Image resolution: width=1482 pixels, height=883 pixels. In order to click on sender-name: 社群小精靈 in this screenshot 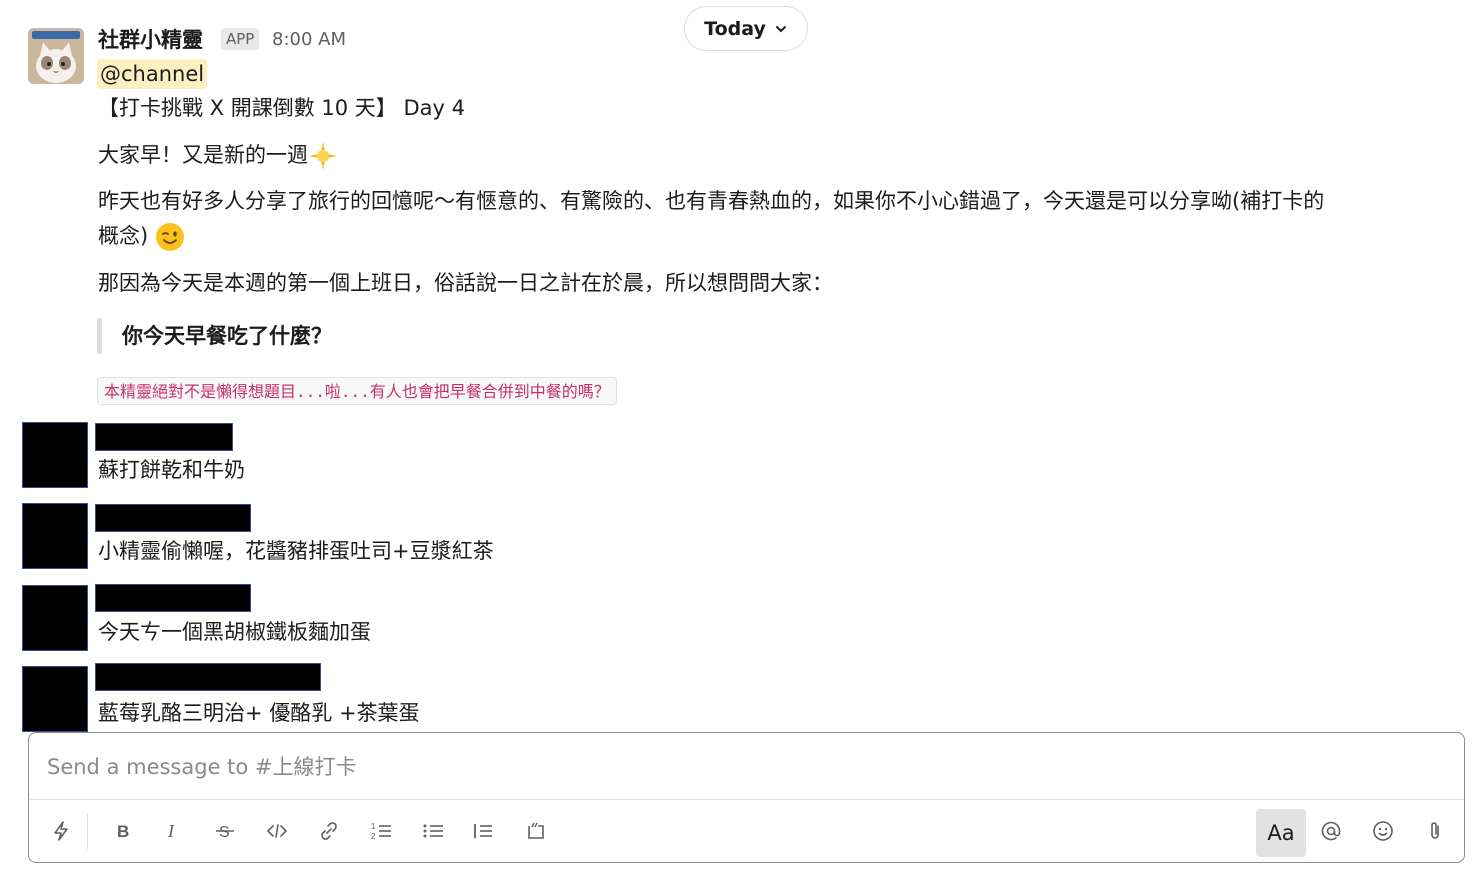, I will do `click(150, 39)`.